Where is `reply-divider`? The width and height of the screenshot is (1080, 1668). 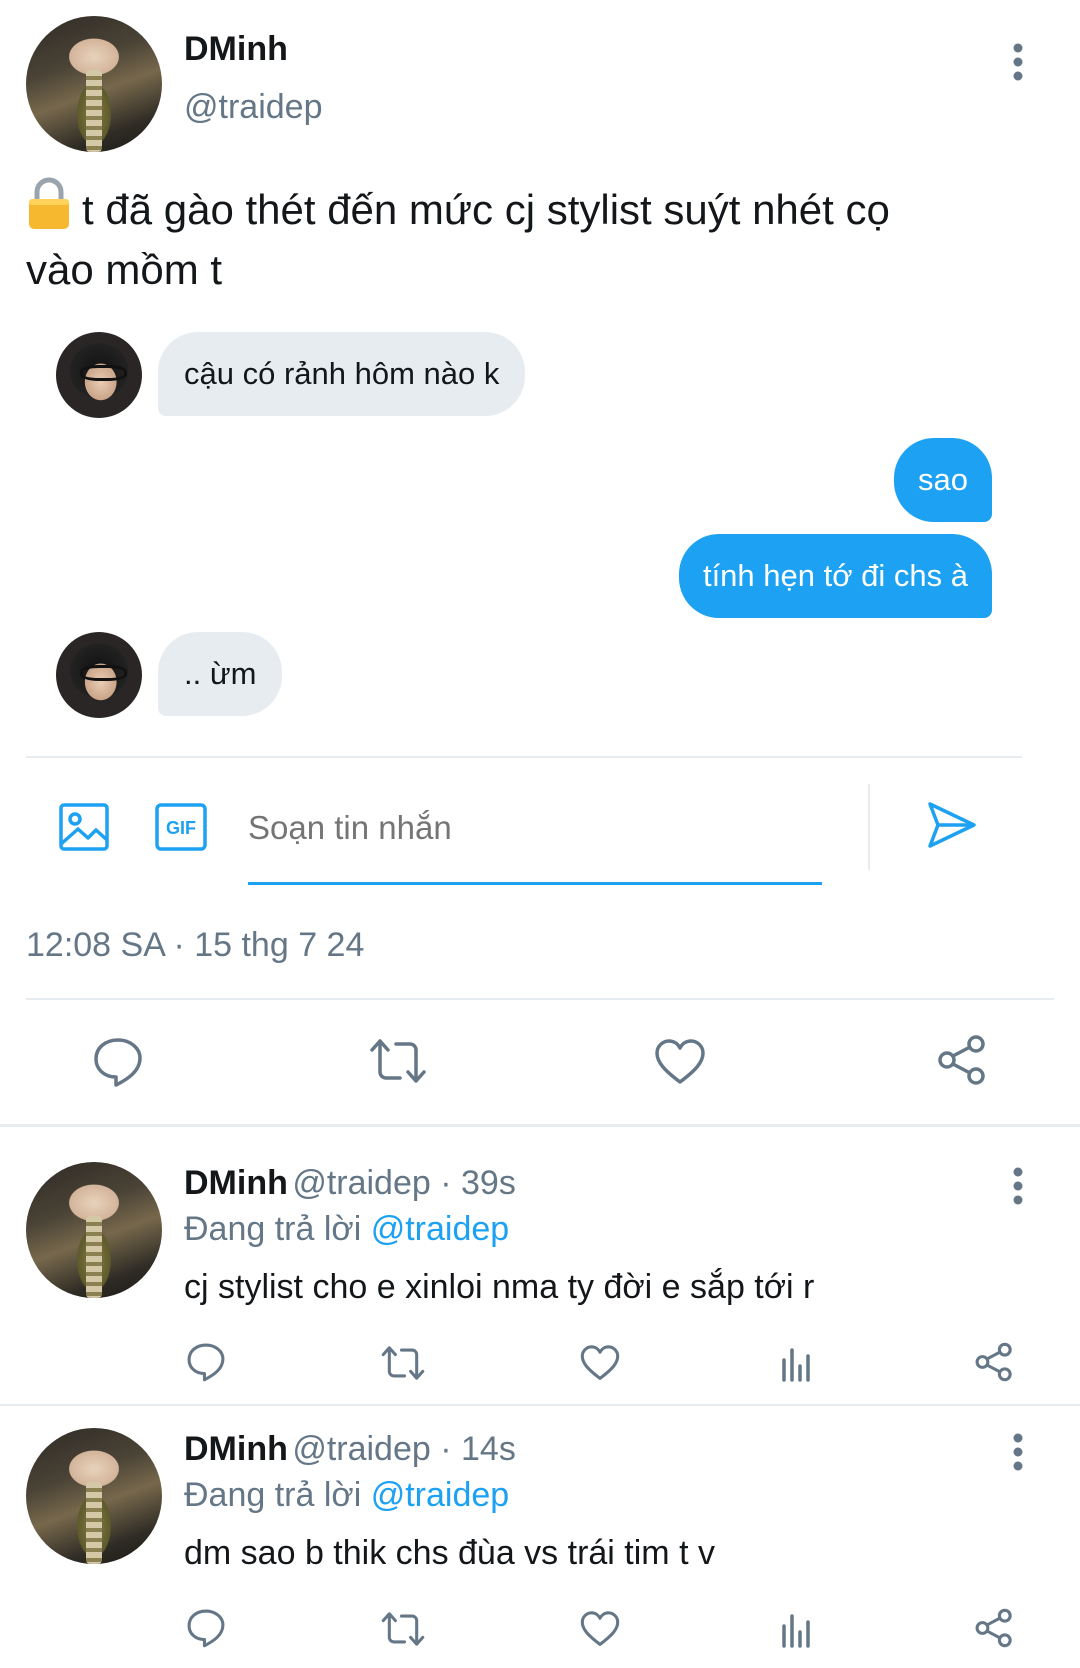 reply-divider is located at coordinates (540, 1405).